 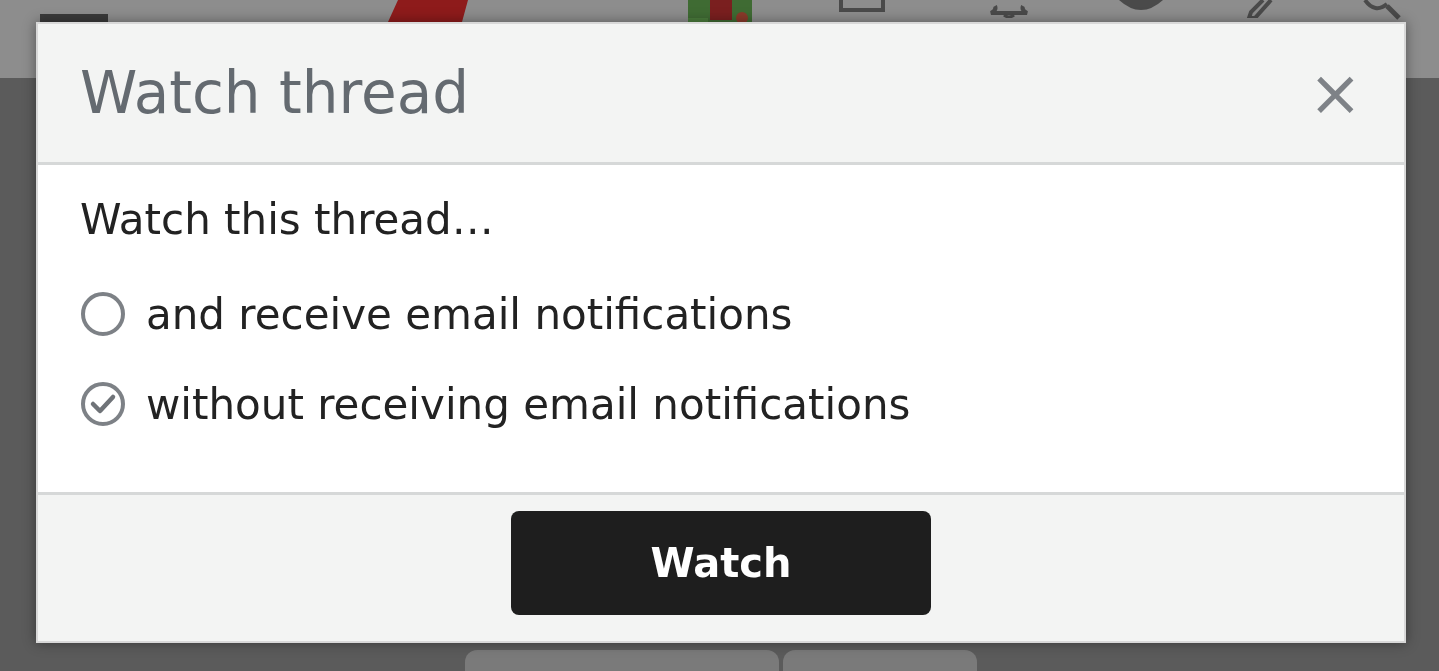 I want to click on close-button: ×, so click(x=1335, y=93).